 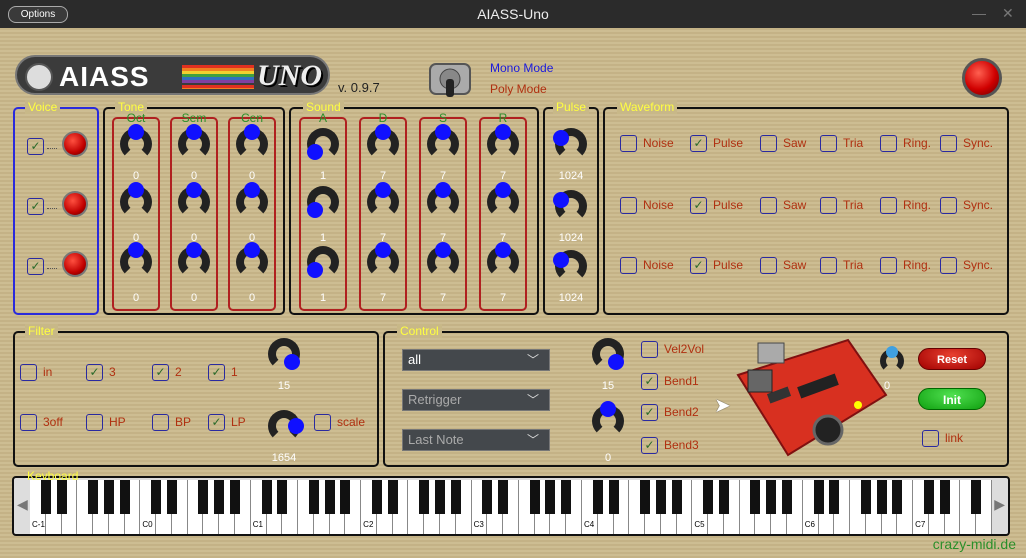 What do you see at coordinates (979, 13) in the screenshot?
I see `minimize-button: —` at bounding box center [979, 13].